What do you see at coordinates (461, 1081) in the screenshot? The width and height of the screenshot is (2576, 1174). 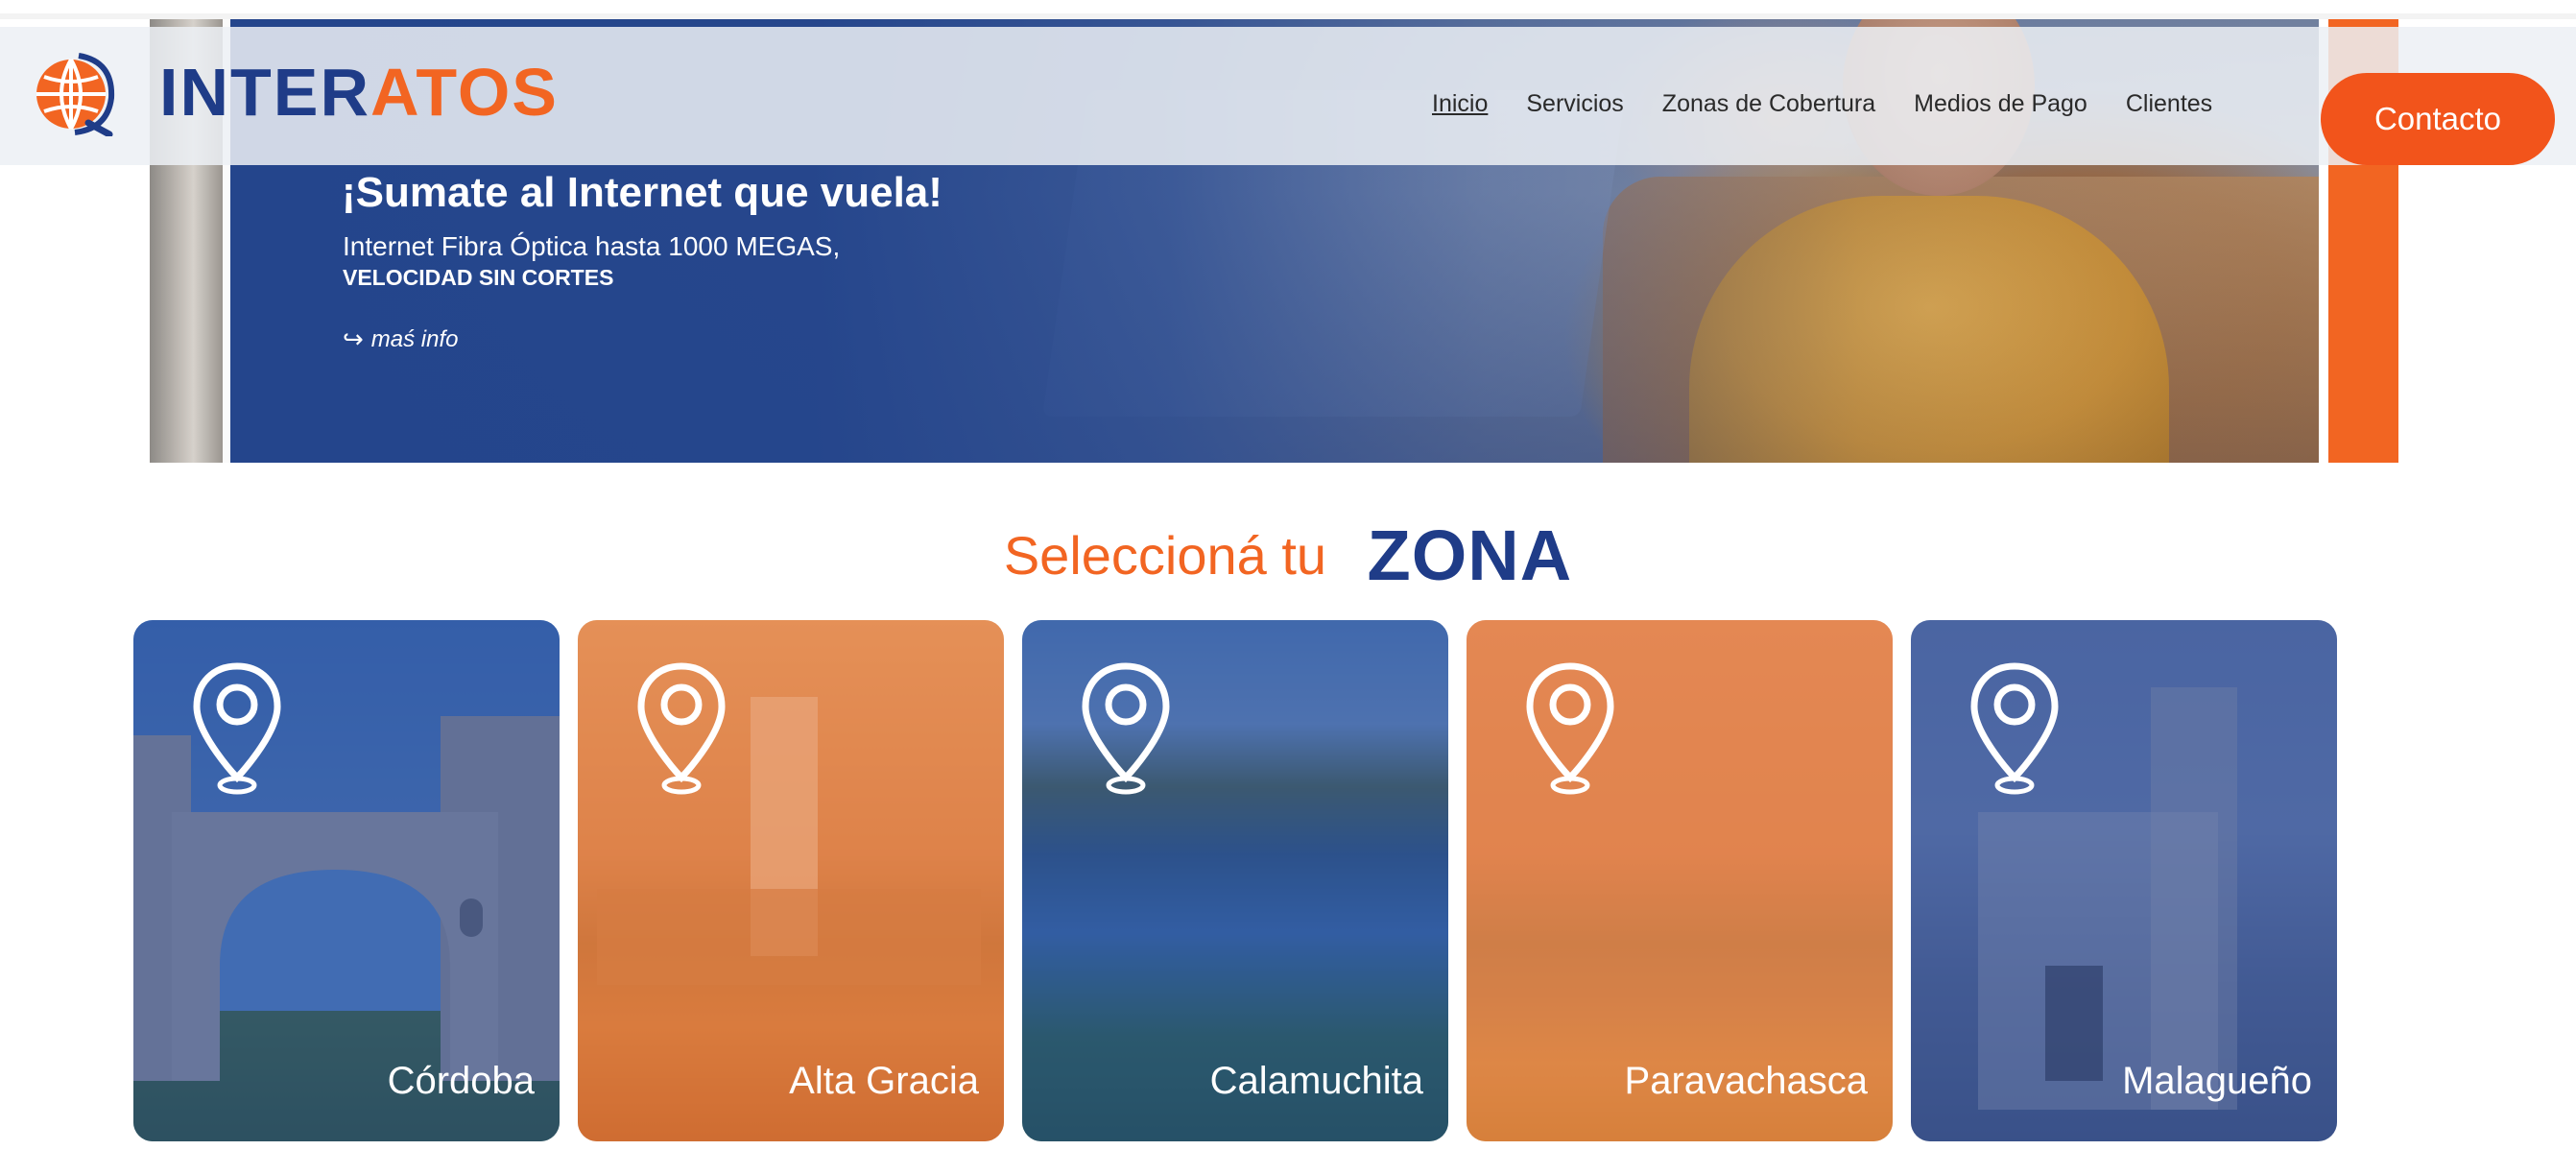 I see `zone-card-label: Córdoba` at bounding box center [461, 1081].